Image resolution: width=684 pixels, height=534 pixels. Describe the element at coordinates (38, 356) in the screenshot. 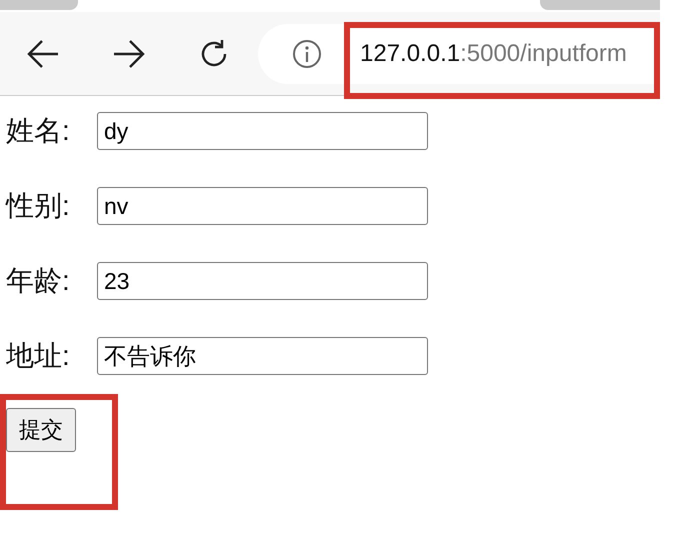

I see `field-label: 地址:` at that location.